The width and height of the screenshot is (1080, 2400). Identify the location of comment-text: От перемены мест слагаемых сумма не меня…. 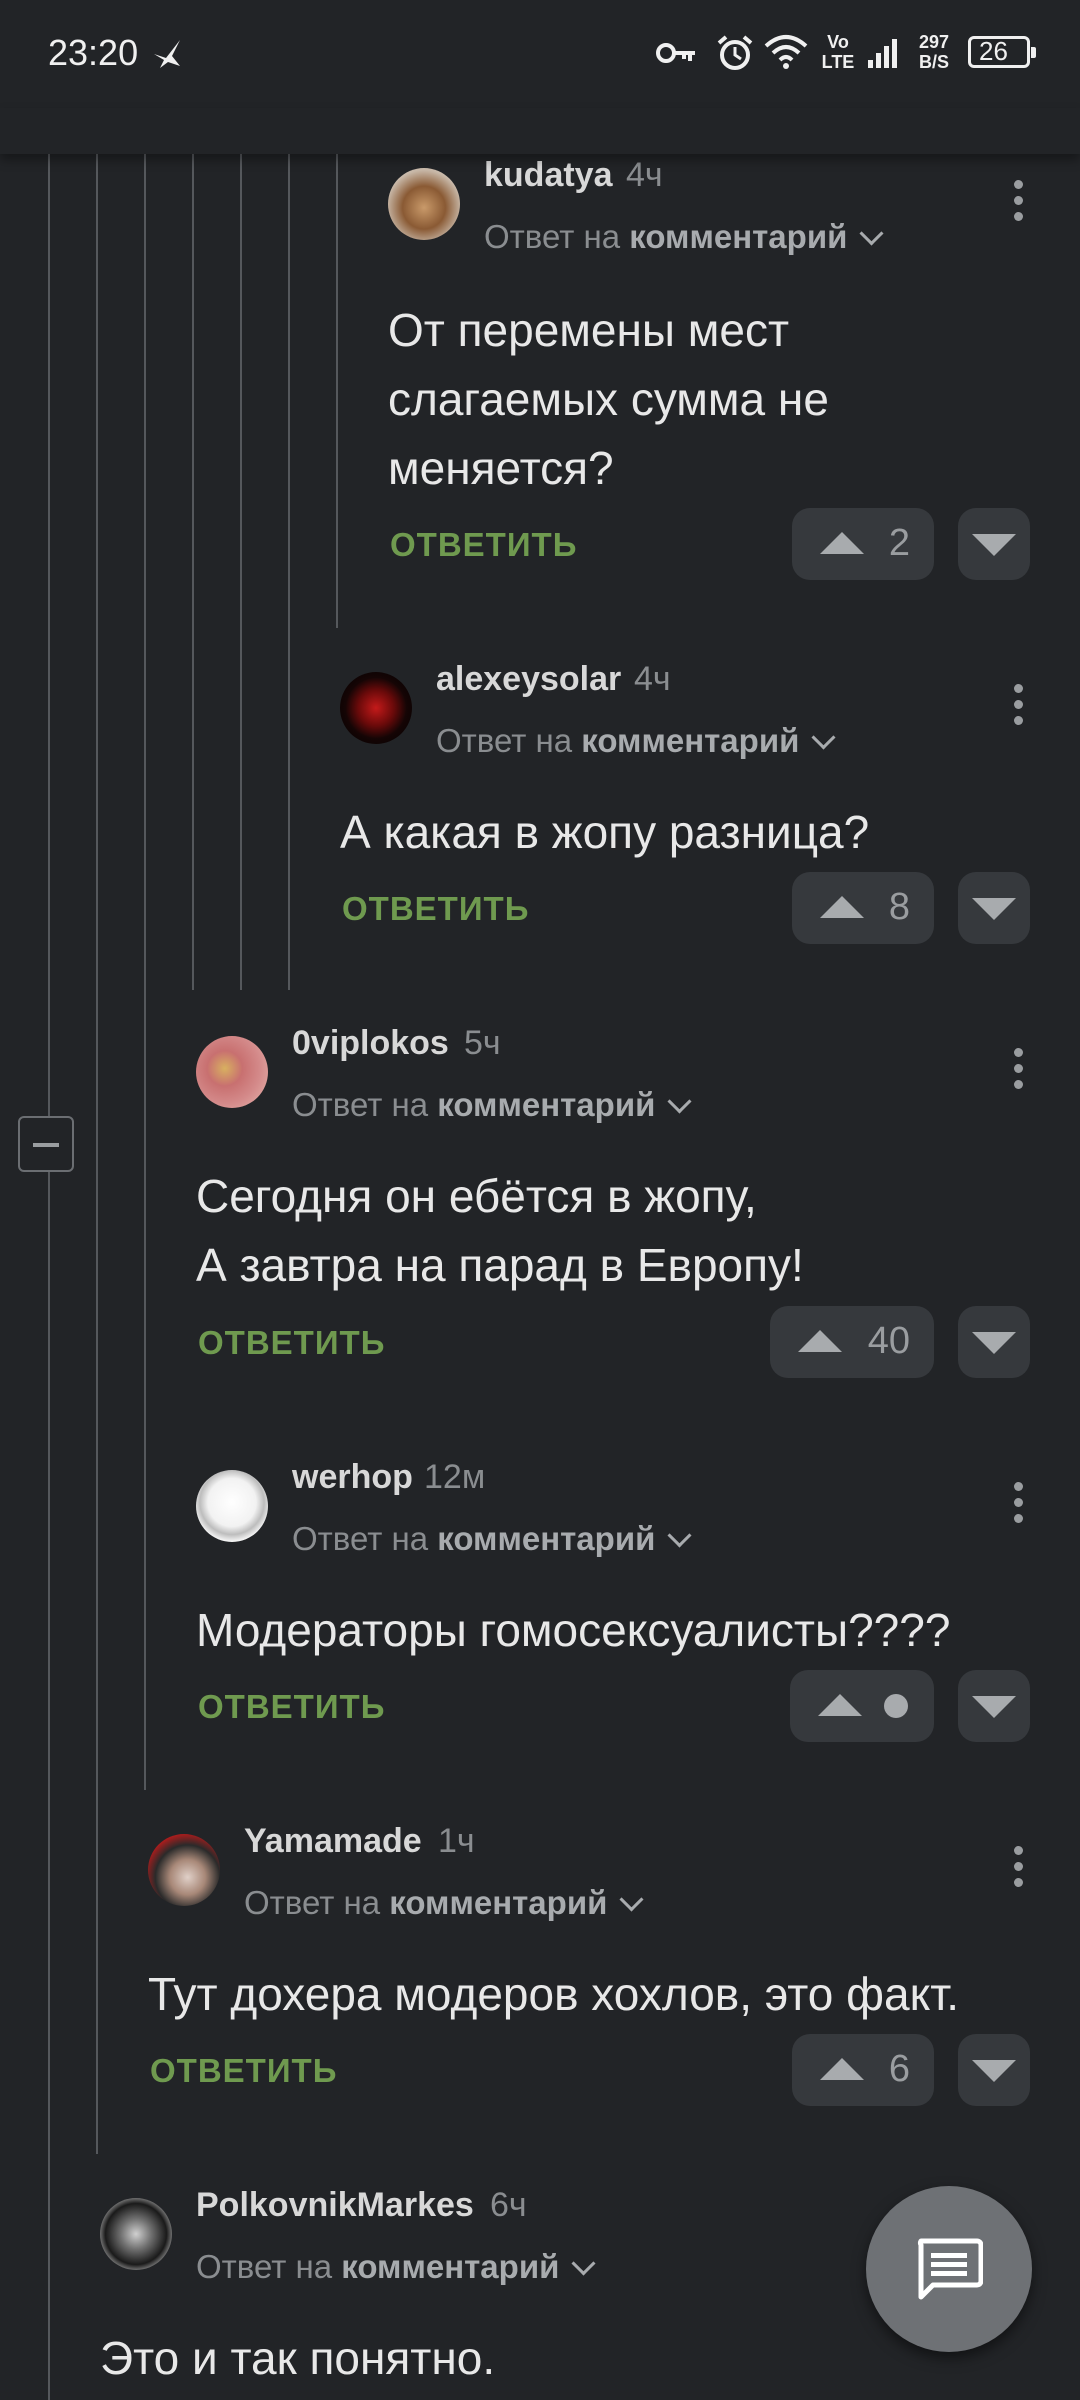
(608, 399).